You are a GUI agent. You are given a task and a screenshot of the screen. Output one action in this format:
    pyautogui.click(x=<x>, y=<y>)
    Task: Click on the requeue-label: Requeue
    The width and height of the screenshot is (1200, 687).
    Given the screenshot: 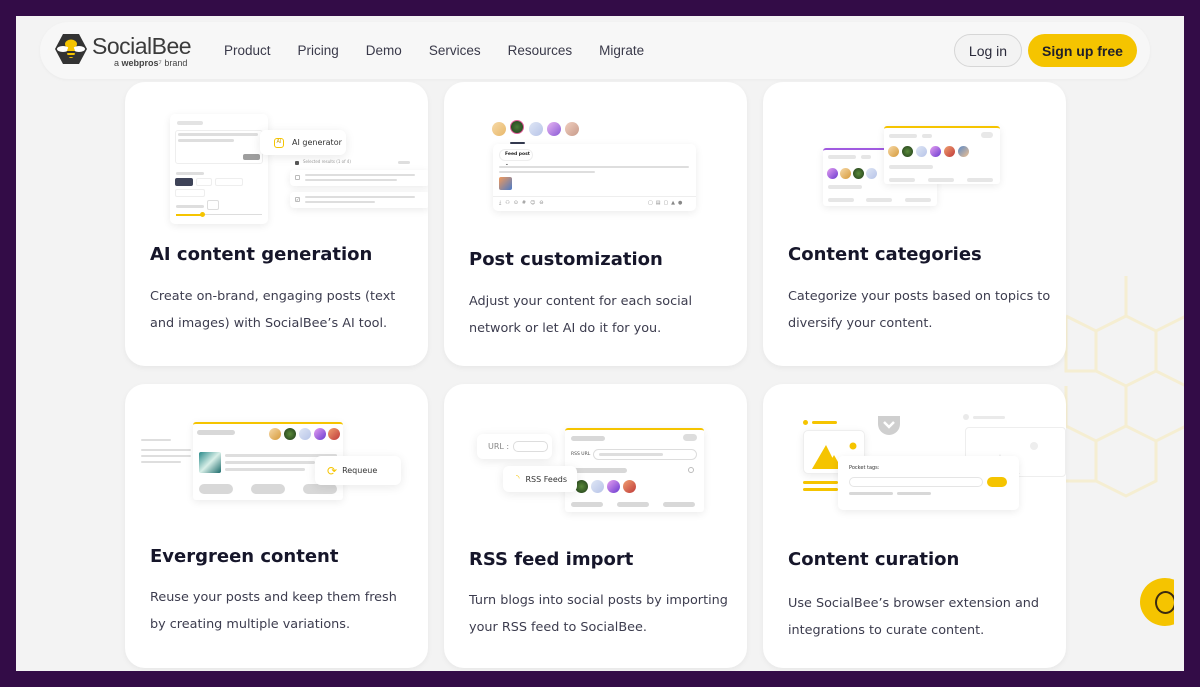 What is the action you would take?
    pyautogui.click(x=360, y=470)
    